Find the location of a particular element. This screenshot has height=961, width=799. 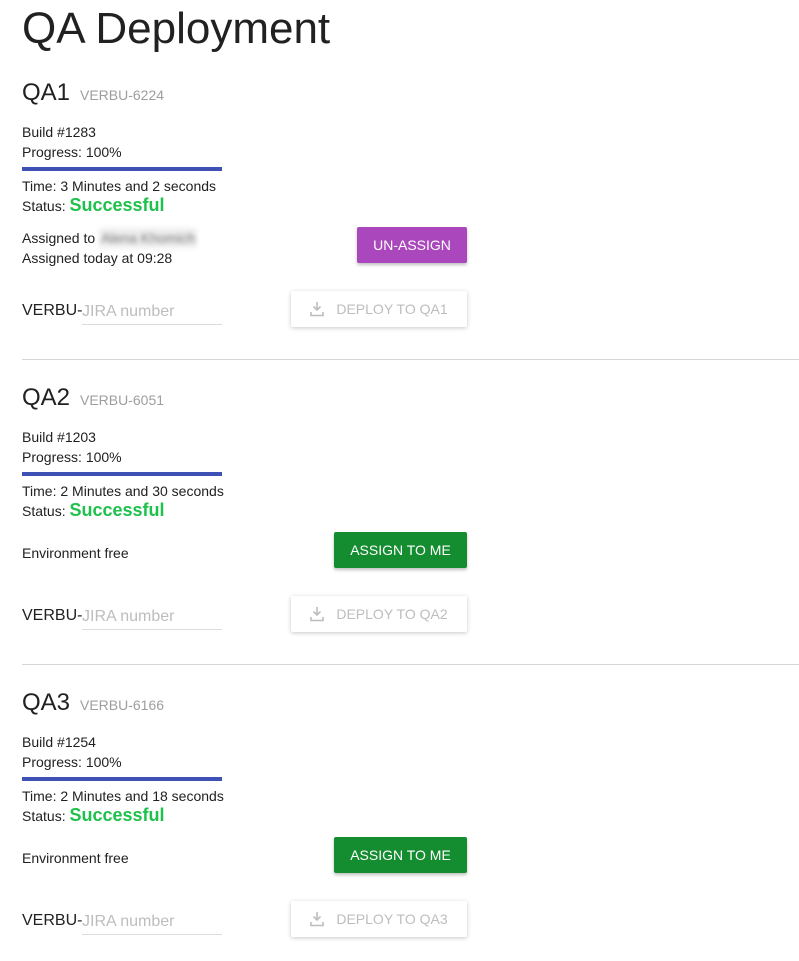

build-value: 1203 is located at coordinates (80, 437).